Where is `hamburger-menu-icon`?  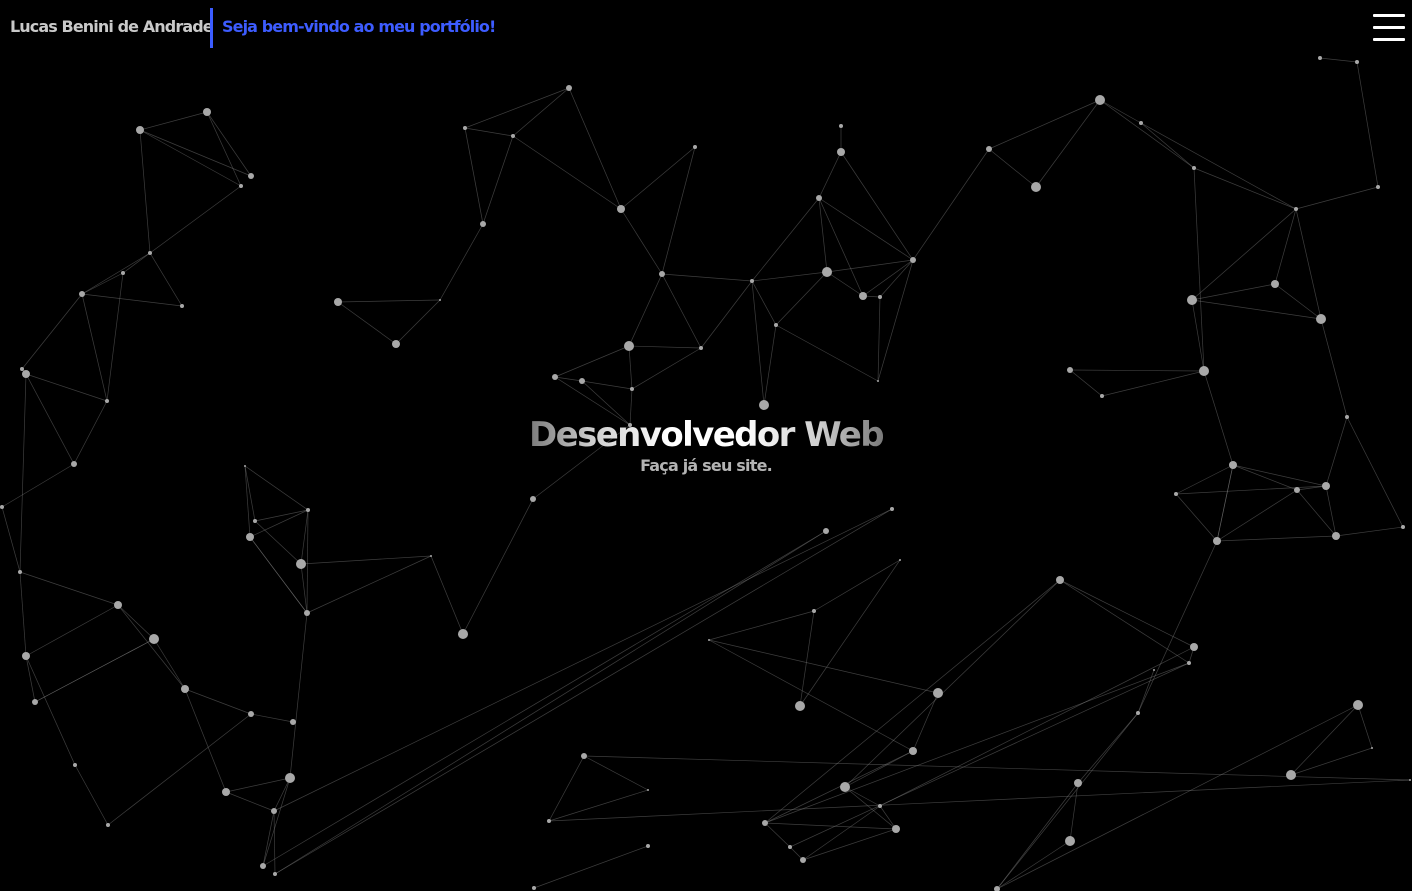 hamburger-menu-icon is located at coordinates (1389, 28).